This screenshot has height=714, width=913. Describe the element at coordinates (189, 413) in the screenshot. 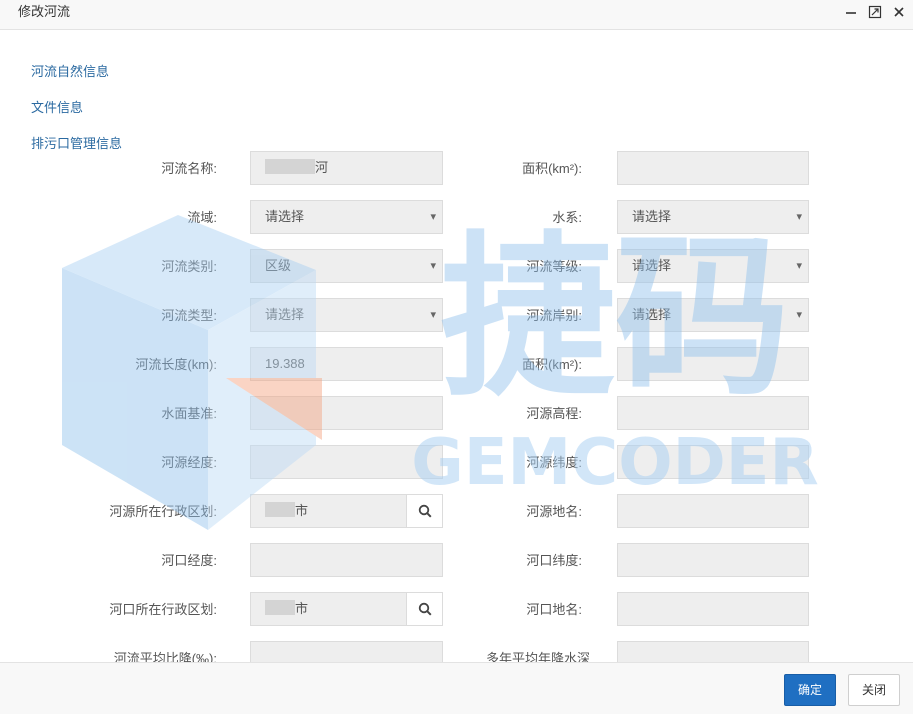

I see `water-datum-label: 水面基准:` at that location.